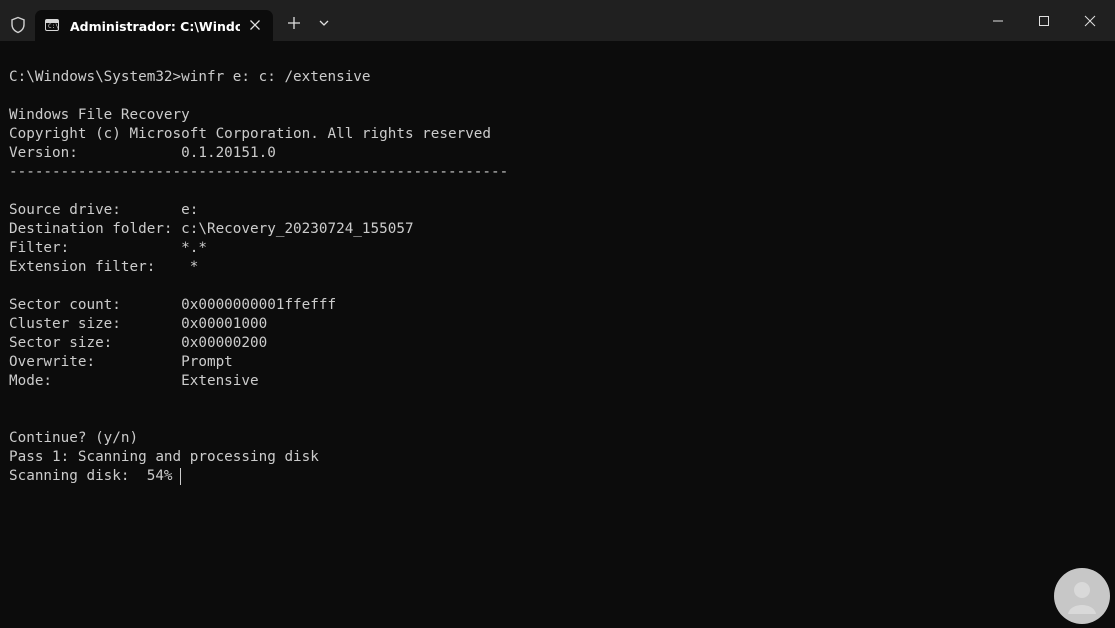  I want to click on minimize-button, so click(998, 20).